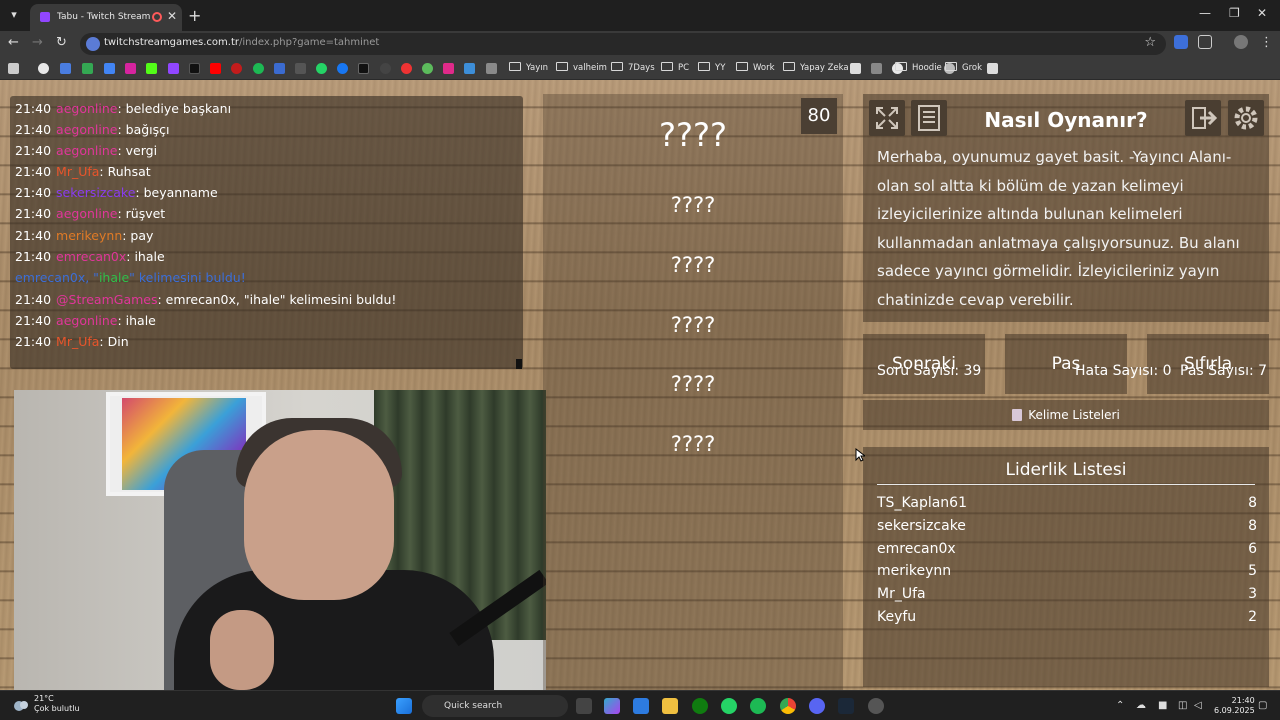  I want to click on facebook-icon, so click(342, 68).